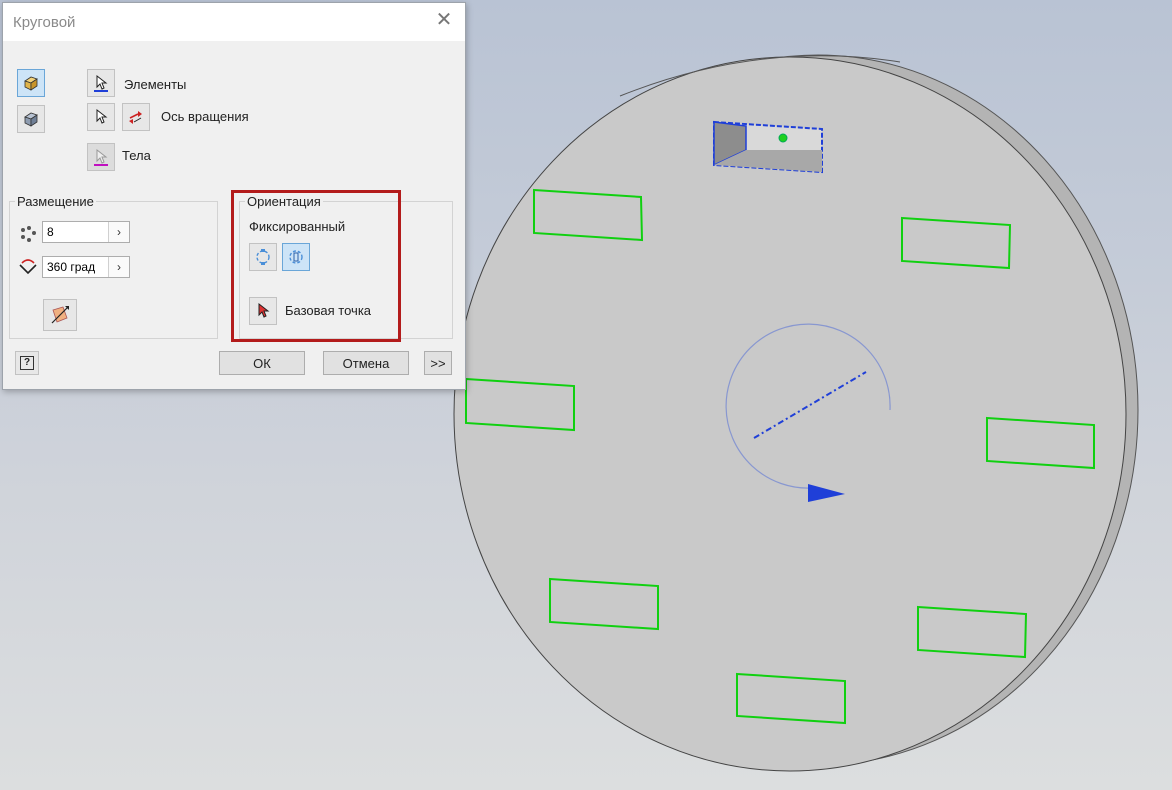 This screenshot has width=1172, height=790. Describe the element at coordinates (768, 147) in the screenshot. I see `selected-slot` at that location.